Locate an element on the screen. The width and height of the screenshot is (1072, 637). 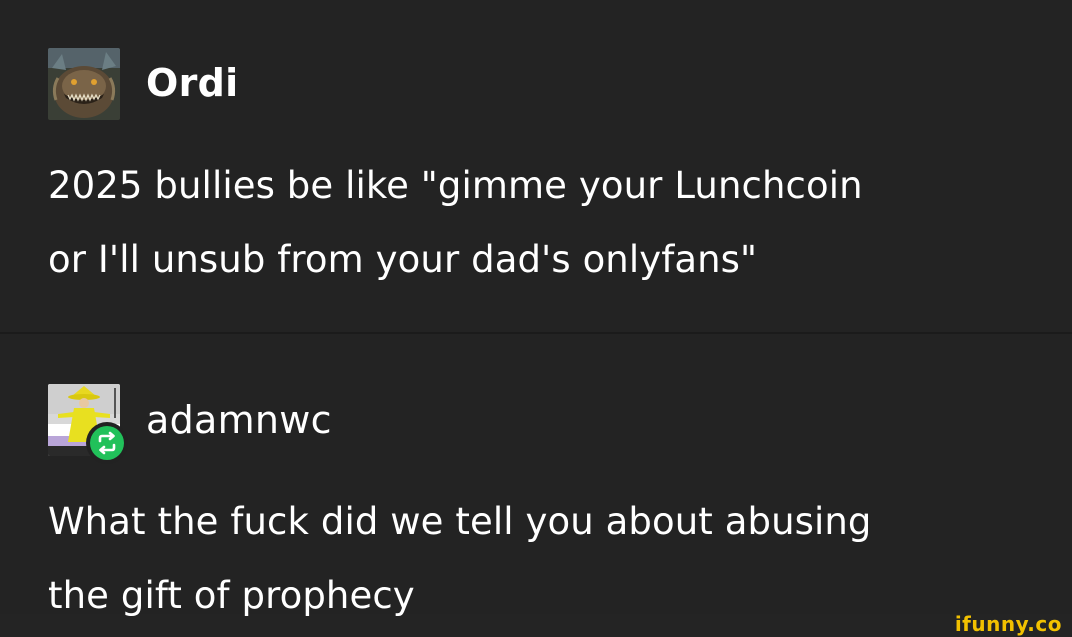
dragon-avatar-icon is located at coordinates (84, 84).